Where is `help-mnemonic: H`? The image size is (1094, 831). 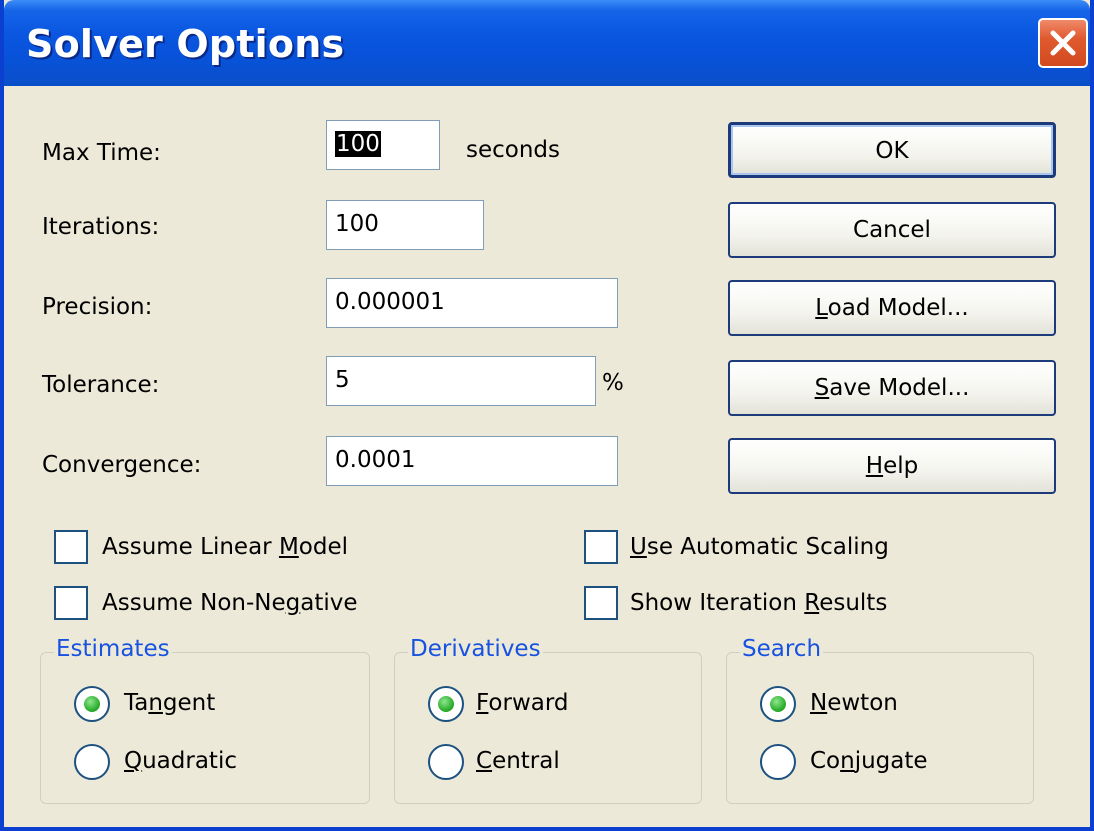 help-mnemonic: H is located at coordinates (874, 466).